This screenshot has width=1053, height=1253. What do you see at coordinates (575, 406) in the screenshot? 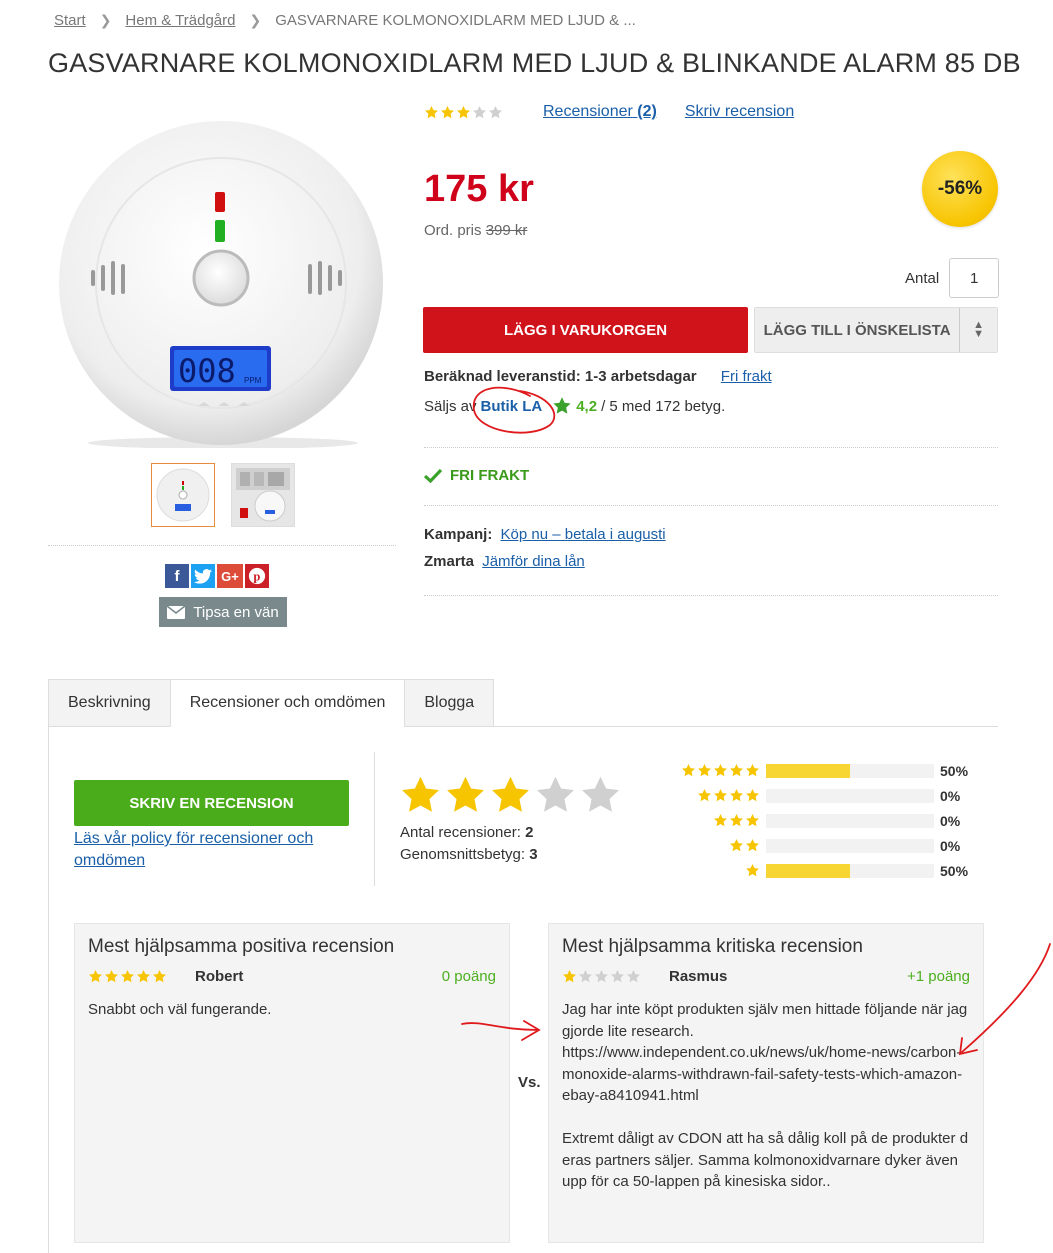
I see `seller-info: Säljs av Butik LA 4,2 / 5 med 172 betyg.` at bounding box center [575, 406].